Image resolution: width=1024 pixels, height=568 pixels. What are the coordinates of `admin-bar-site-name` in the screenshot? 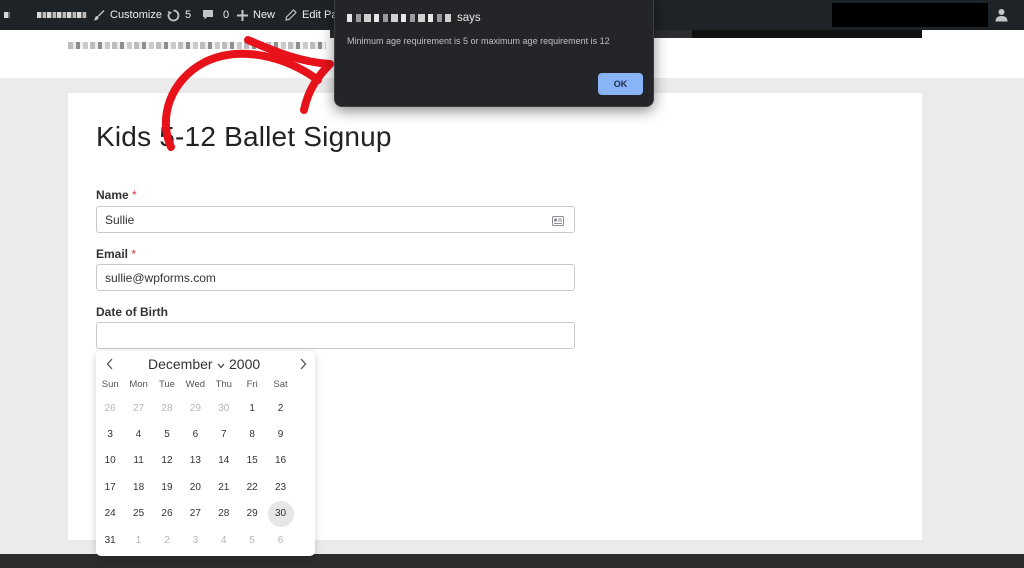 It's located at (45, 15).